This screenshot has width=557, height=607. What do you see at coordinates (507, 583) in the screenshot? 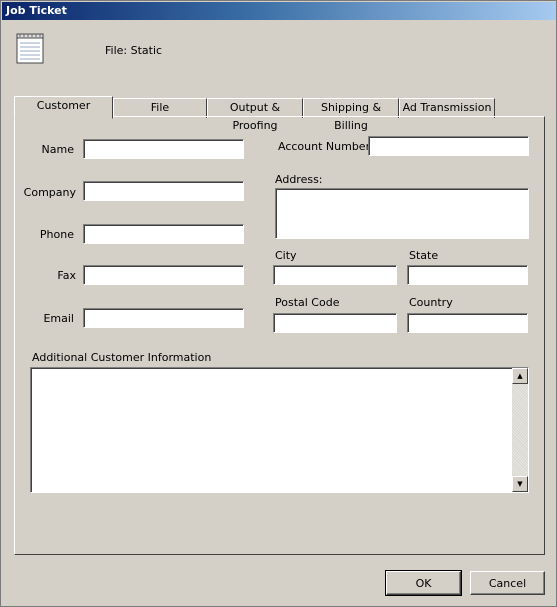
I see `cancel-button: Cancel` at bounding box center [507, 583].